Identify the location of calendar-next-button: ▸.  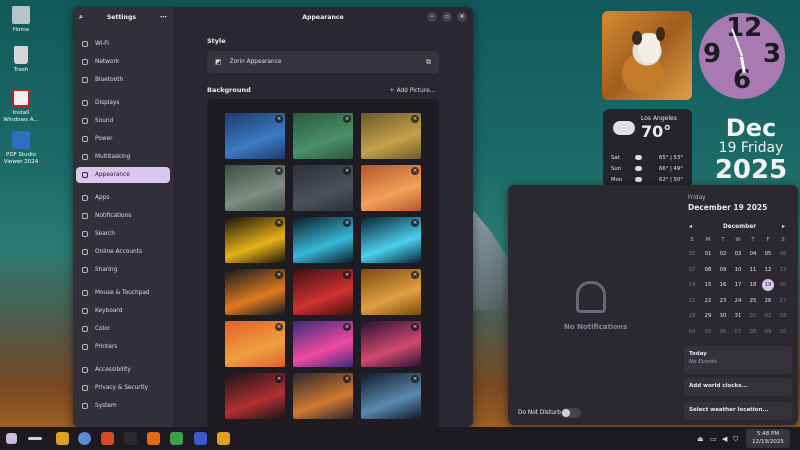
(783, 226).